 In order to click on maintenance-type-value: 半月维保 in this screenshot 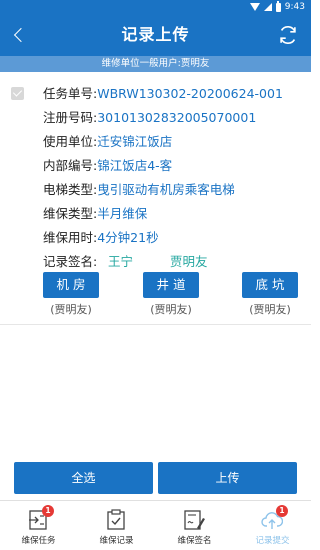, I will do `click(122, 213)`.